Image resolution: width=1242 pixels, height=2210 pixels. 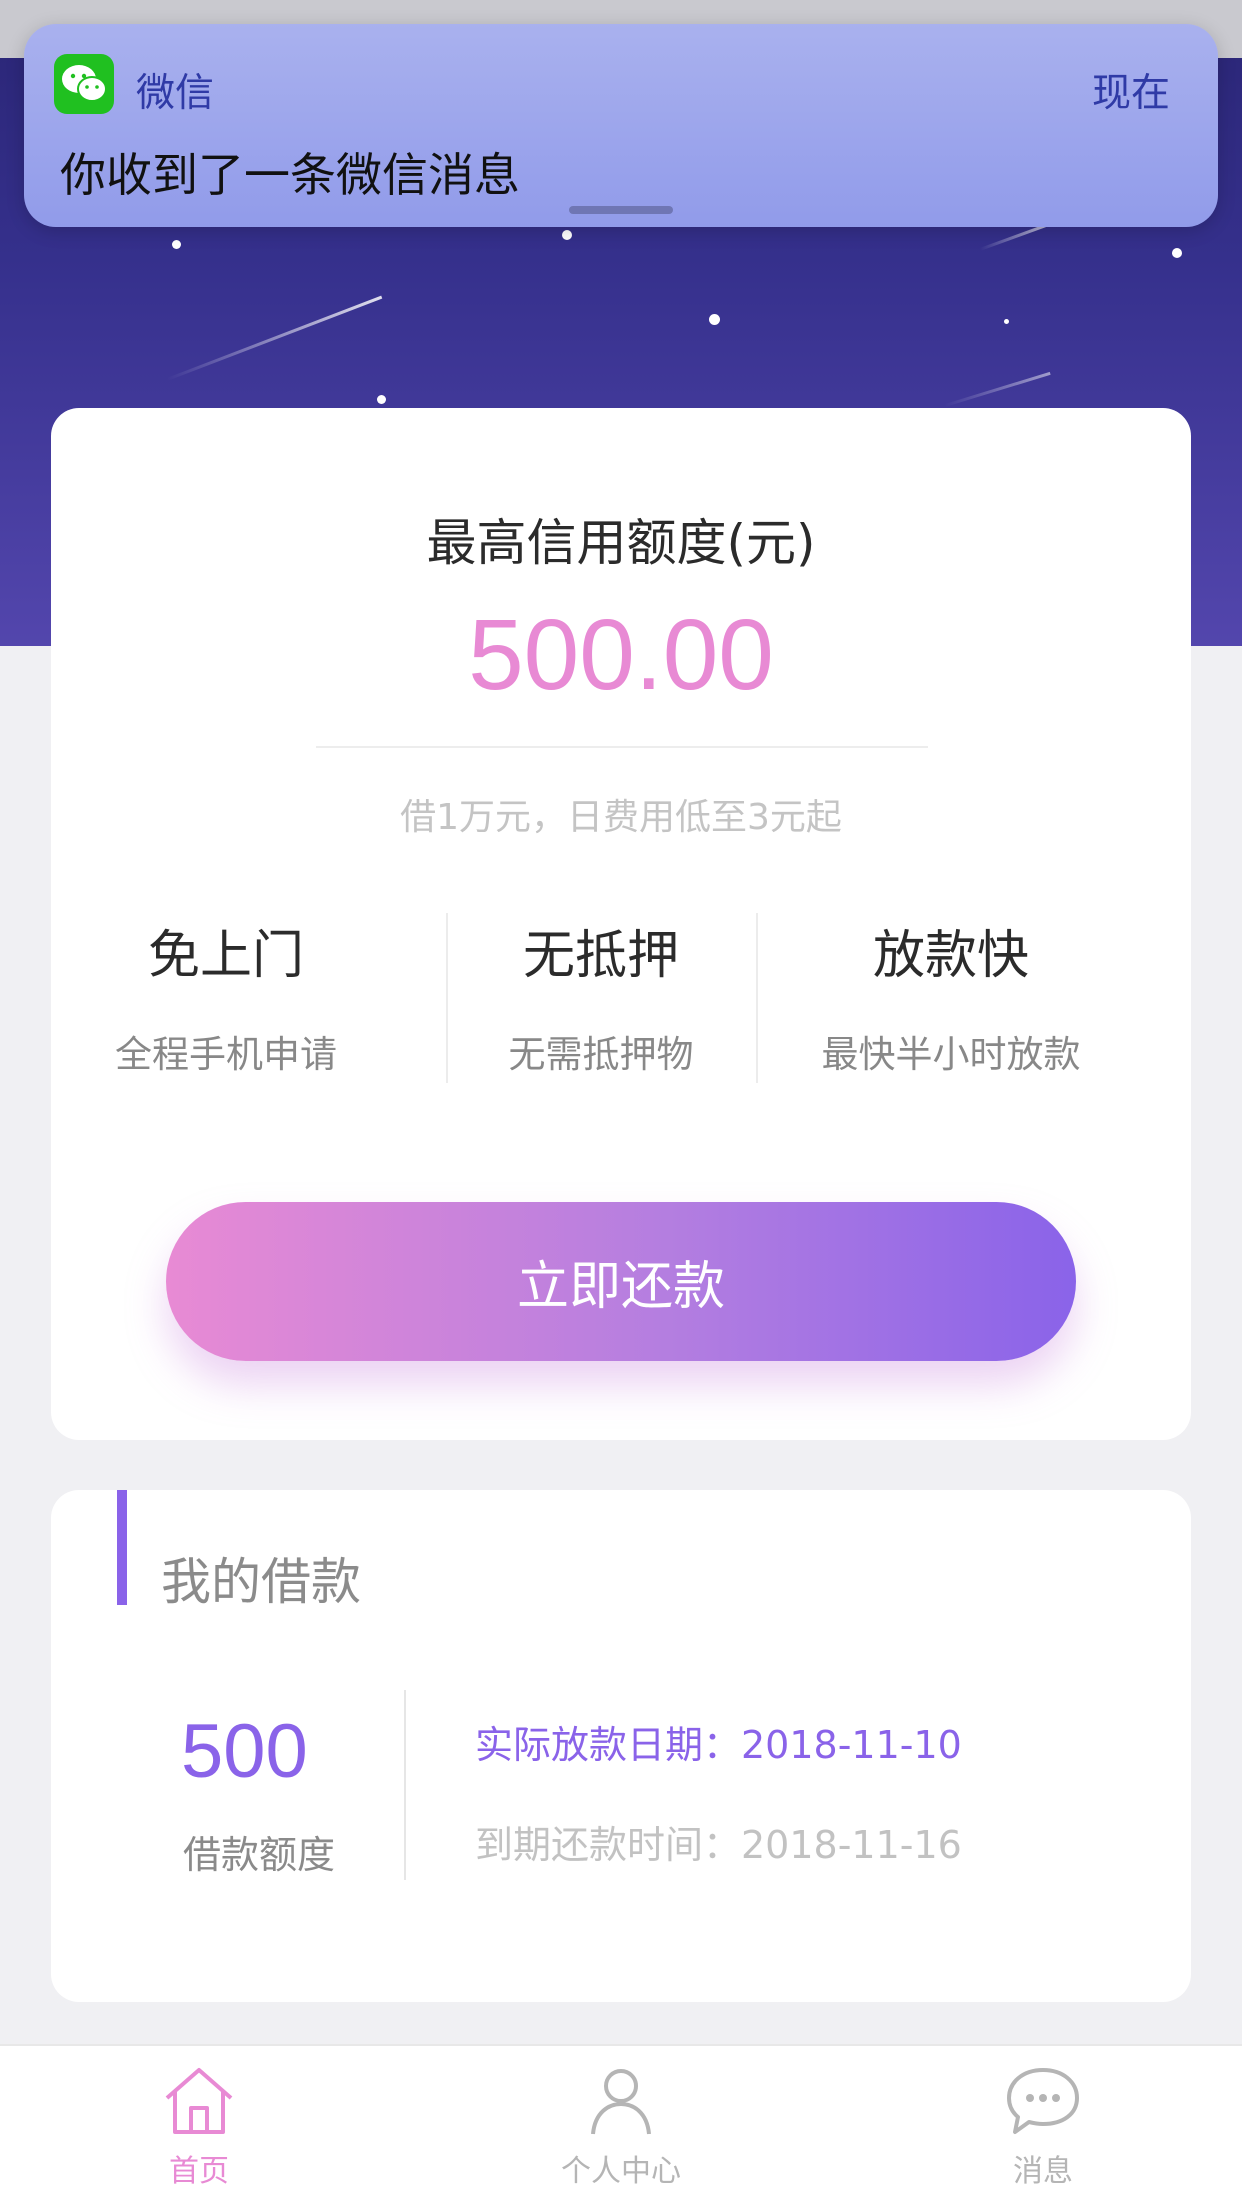 What do you see at coordinates (621, 210) in the screenshot?
I see `notification-handle` at bounding box center [621, 210].